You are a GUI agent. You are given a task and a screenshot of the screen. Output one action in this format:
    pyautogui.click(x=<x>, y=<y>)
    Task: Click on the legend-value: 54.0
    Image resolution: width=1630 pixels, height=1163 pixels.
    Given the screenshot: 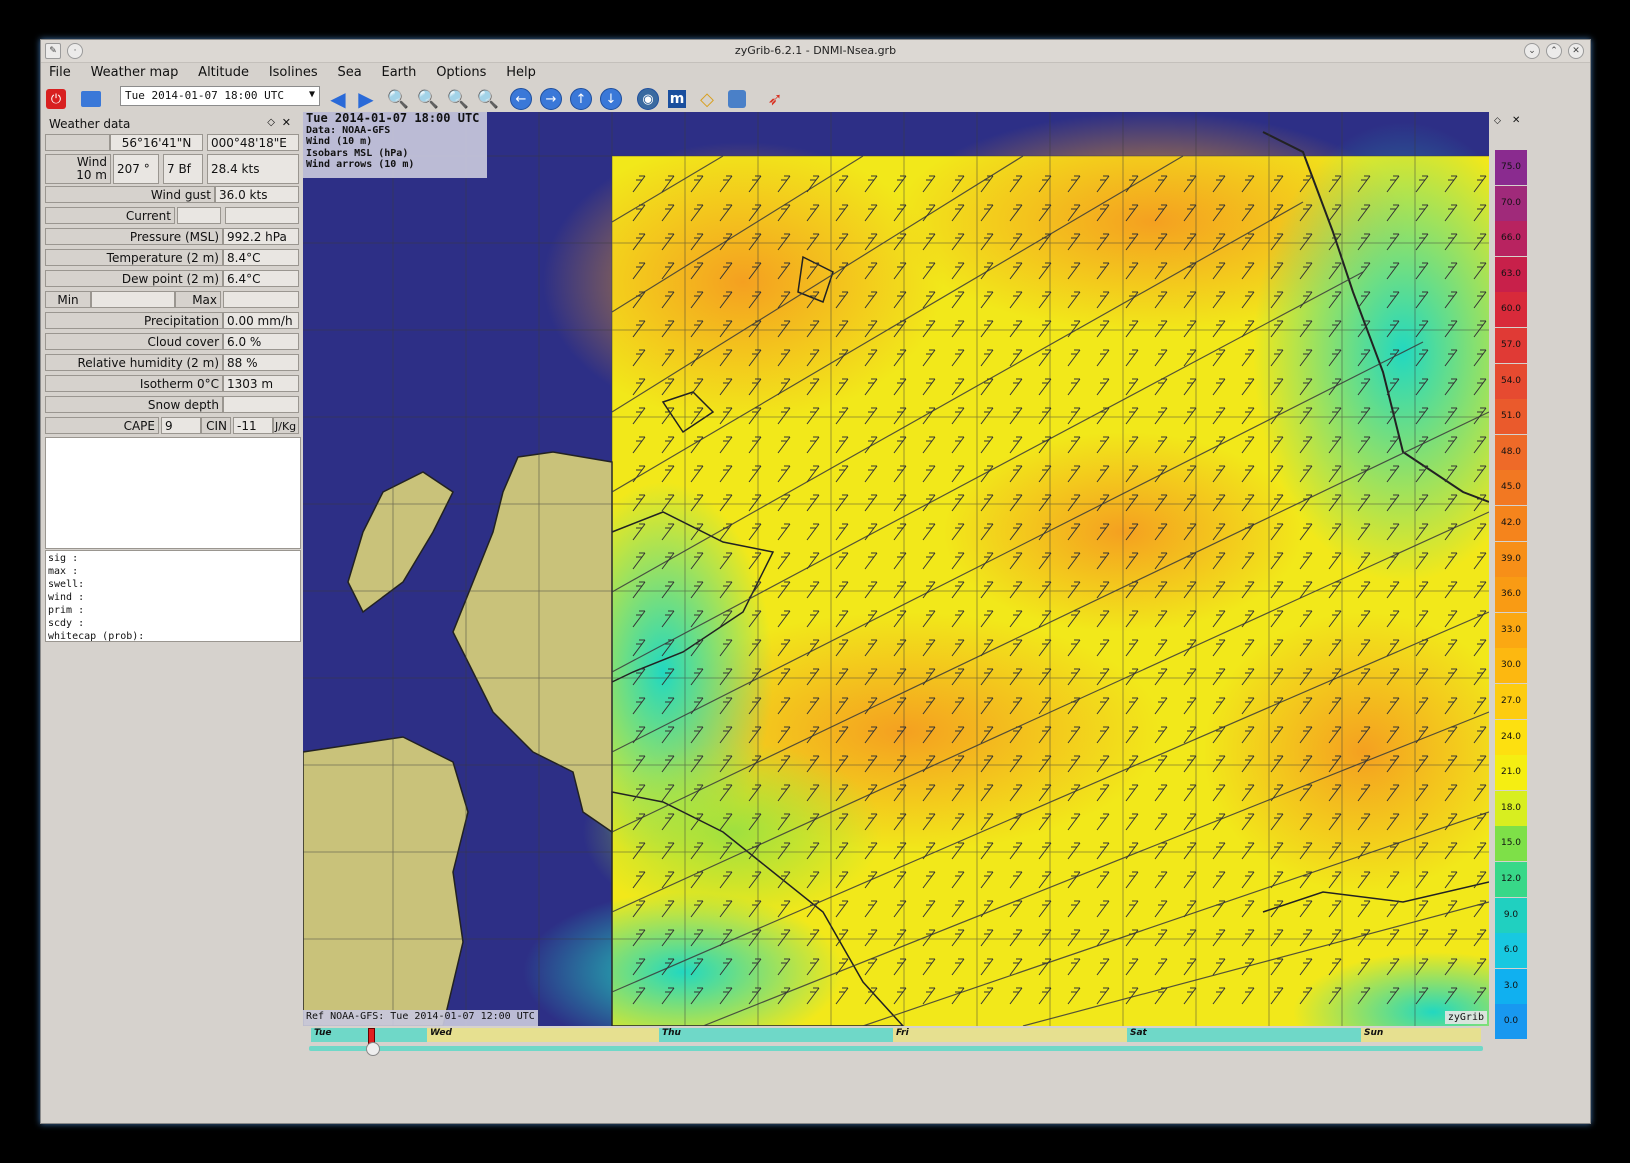 What is the action you would take?
    pyautogui.click(x=1511, y=381)
    